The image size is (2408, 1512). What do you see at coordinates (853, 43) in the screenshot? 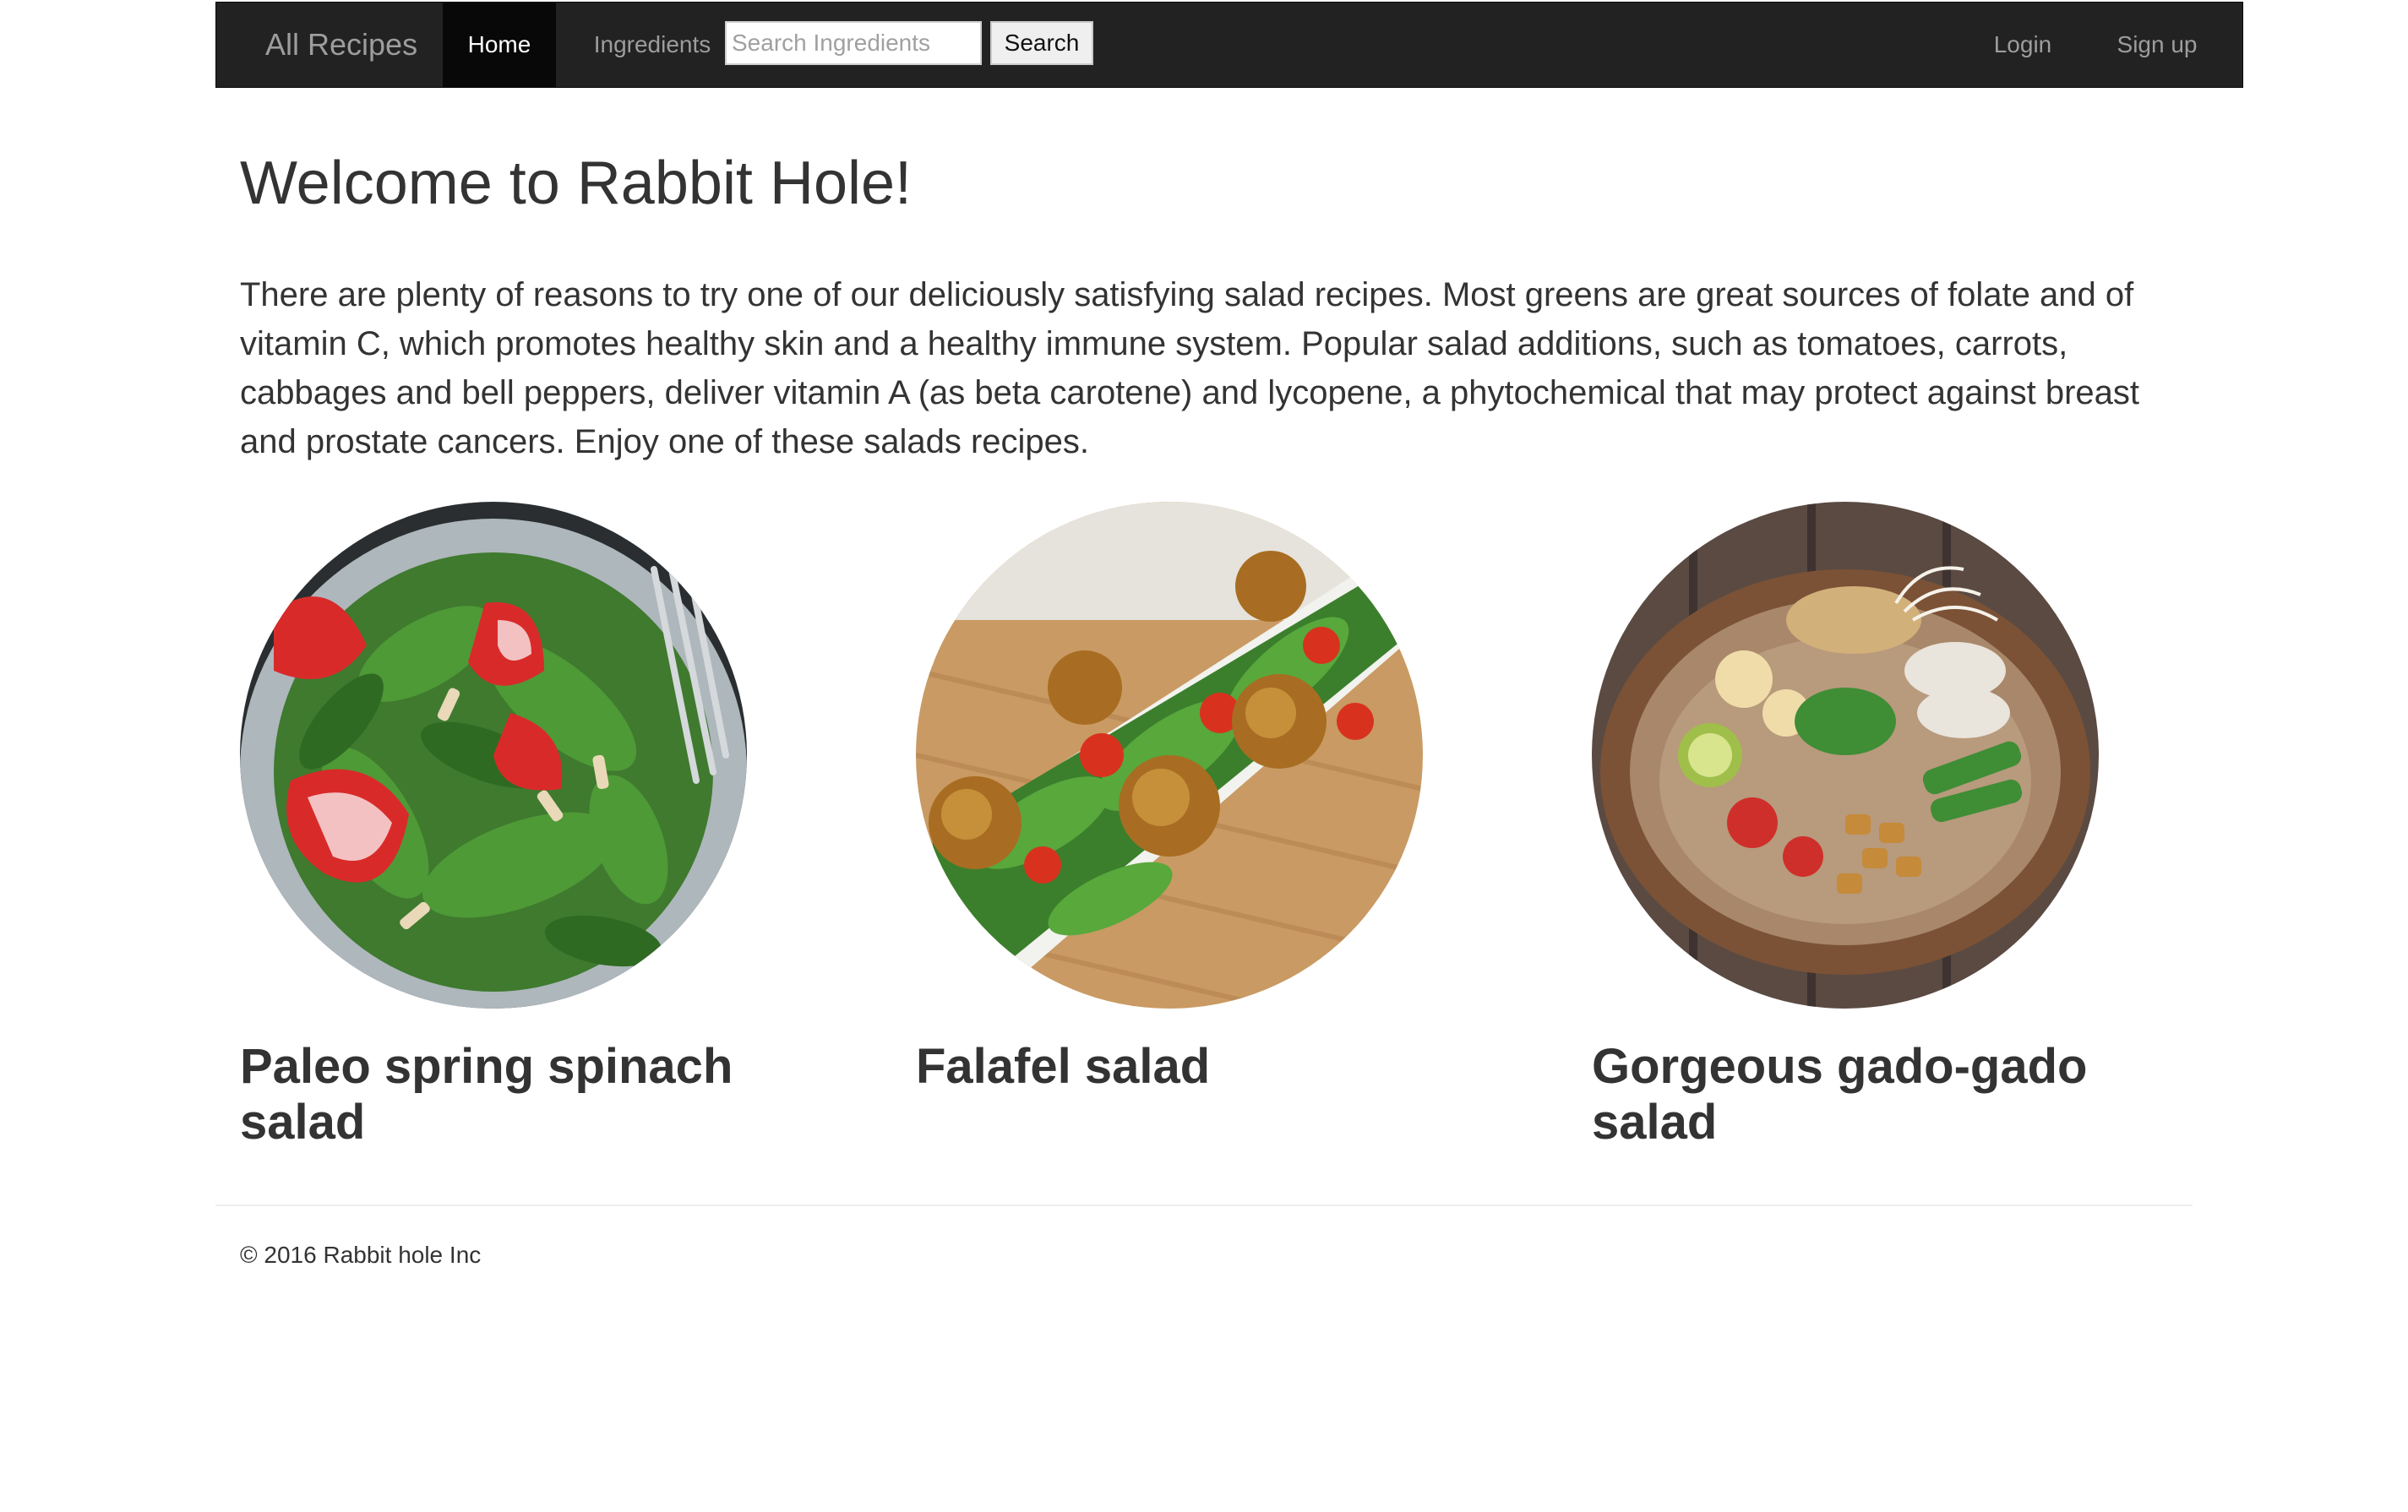
I see `search-input` at bounding box center [853, 43].